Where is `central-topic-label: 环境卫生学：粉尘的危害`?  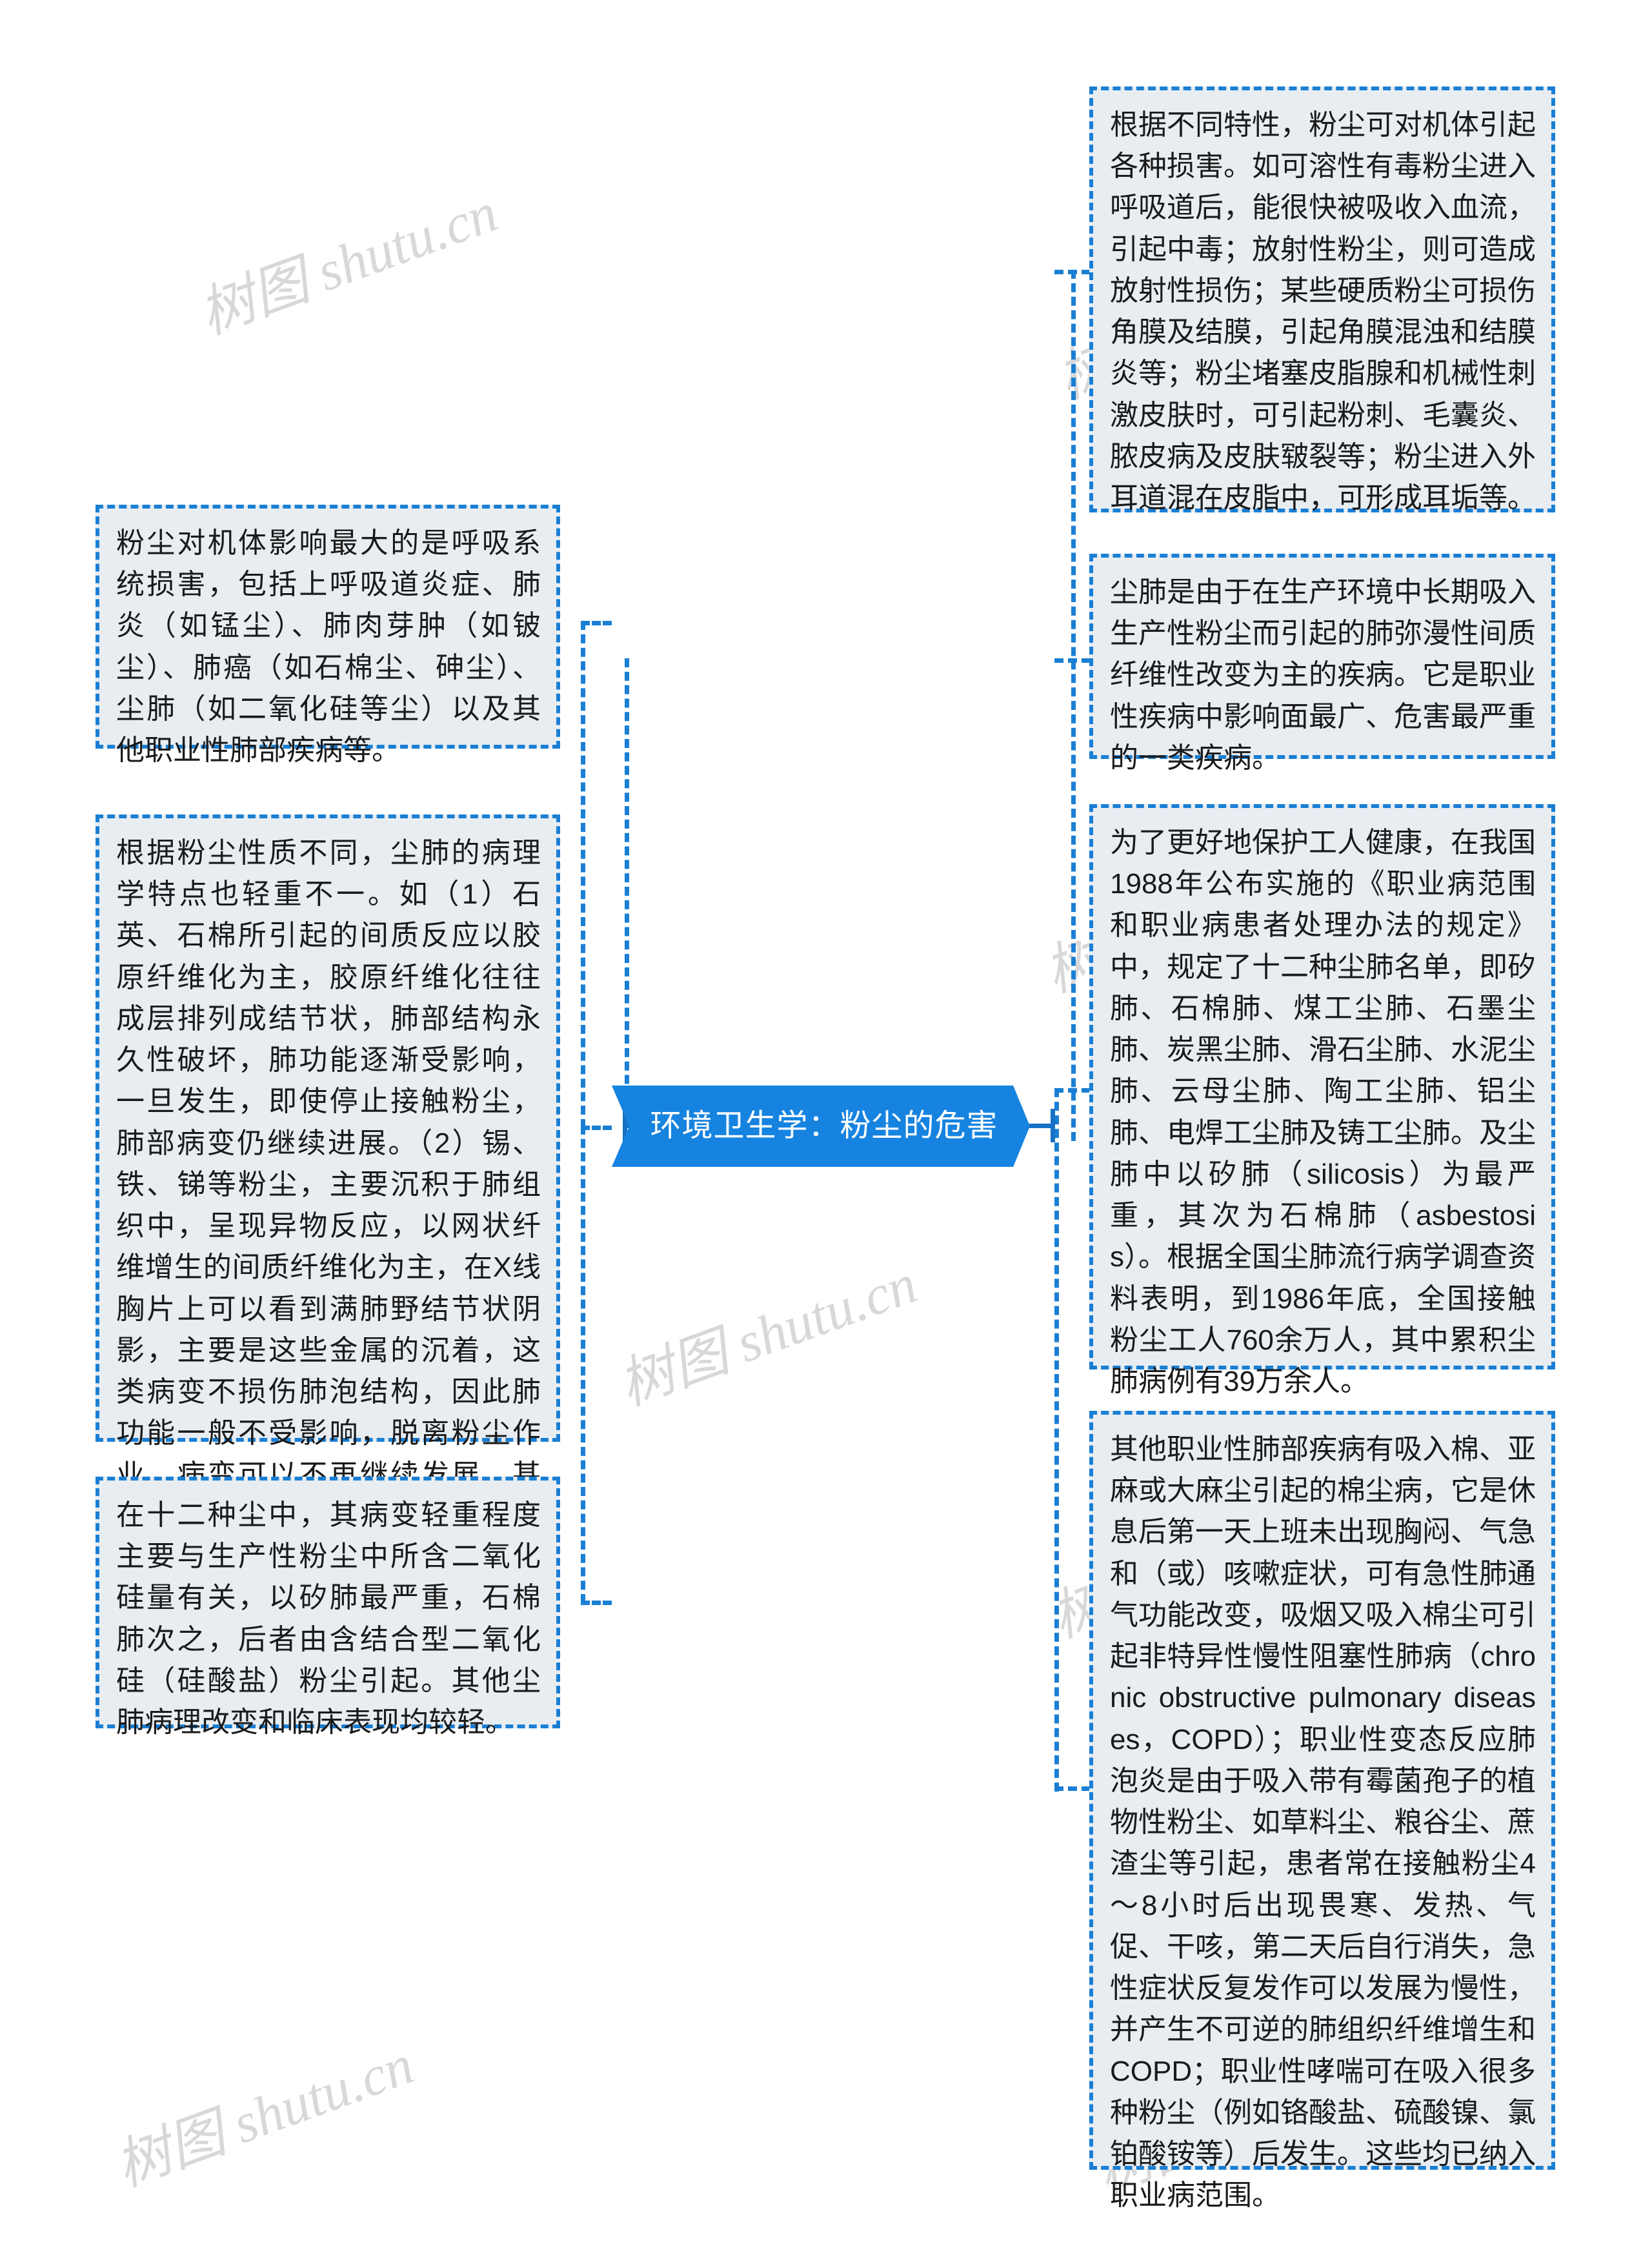
central-topic-label: 环境卫生学：粉尘的危害 is located at coordinates (824, 1126).